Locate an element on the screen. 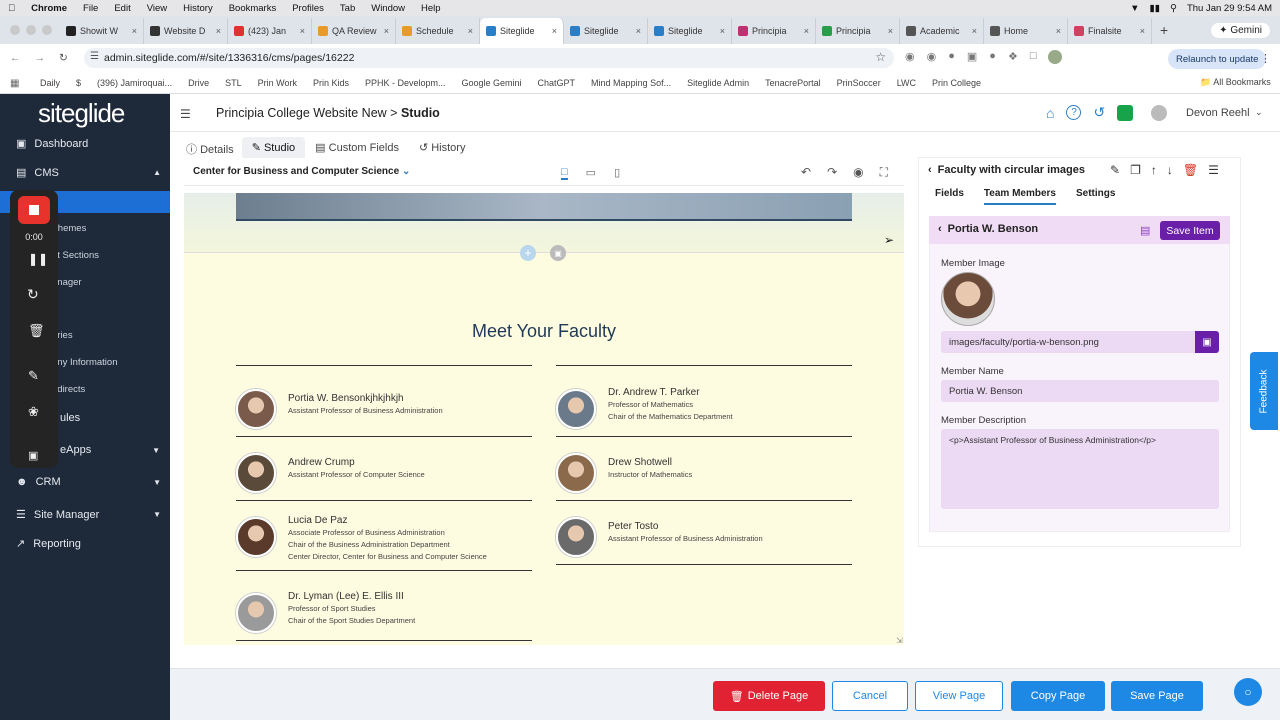  menu-view: View is located at coordinates (157, 8).